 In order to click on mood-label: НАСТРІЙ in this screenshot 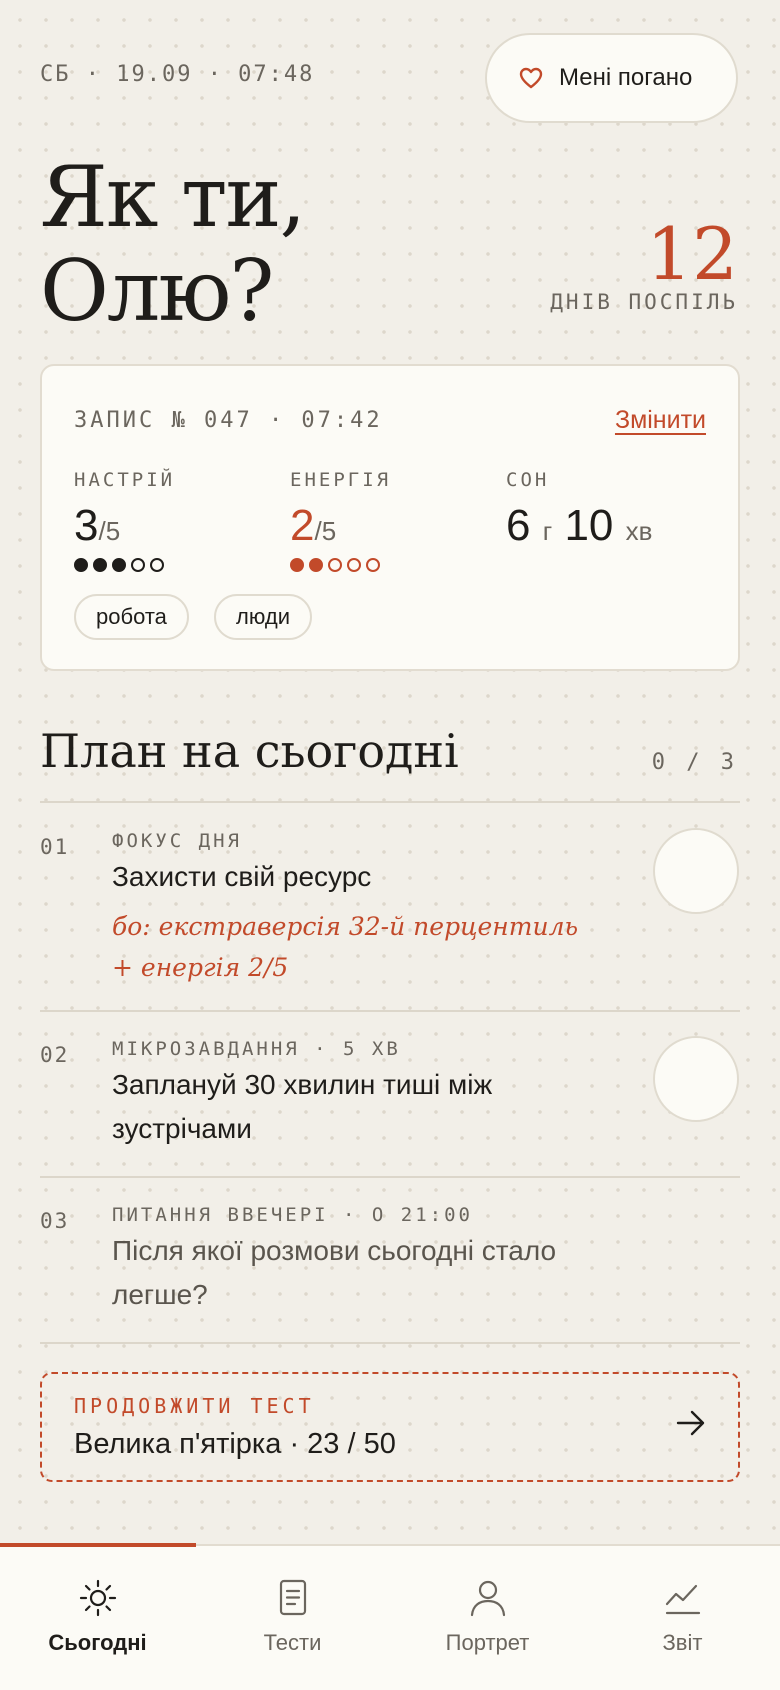, I will do `click(125, 480)`.